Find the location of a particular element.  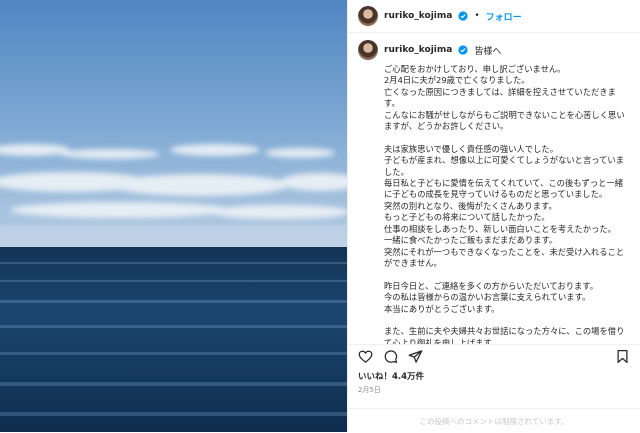

comments-disabled-notice: この投稿へのコメントは制限されています。 is located at coordinates (494, 420).